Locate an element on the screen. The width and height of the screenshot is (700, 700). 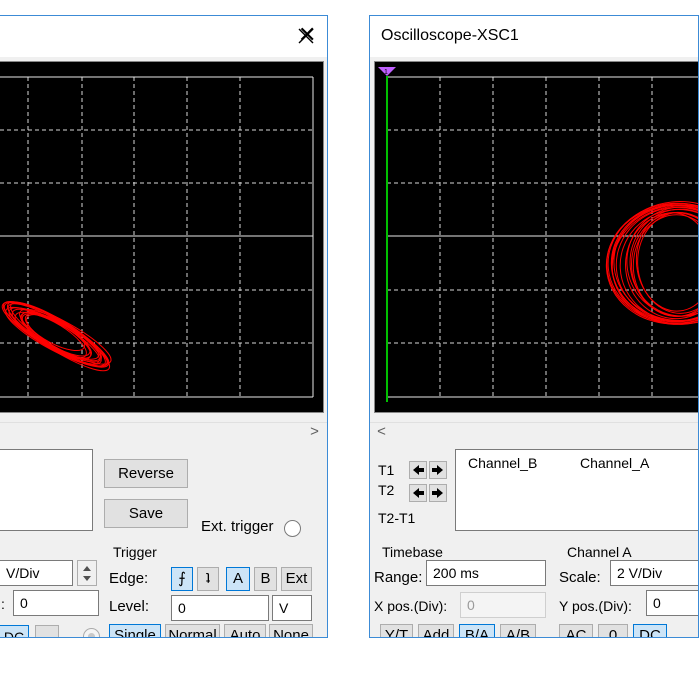
add-mode-button: Add is located at coordinates (436, 630).